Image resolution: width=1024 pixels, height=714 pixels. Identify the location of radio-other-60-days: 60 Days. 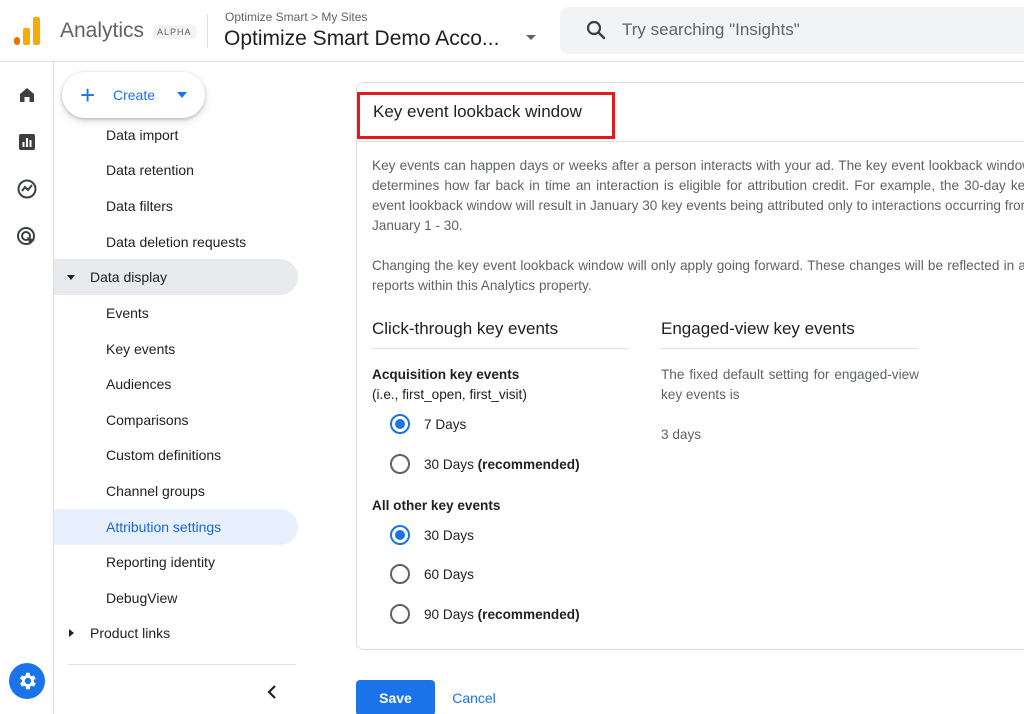
(432, 574).